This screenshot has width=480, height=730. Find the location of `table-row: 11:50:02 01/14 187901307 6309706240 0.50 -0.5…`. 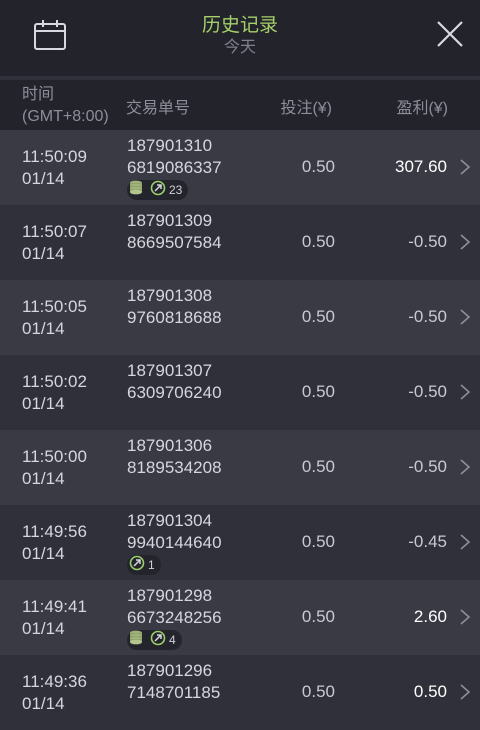

table-row: 11:50:02 01/14 187901307 6309706240 0.50 -0.5… is located at coordinates (240, 392).